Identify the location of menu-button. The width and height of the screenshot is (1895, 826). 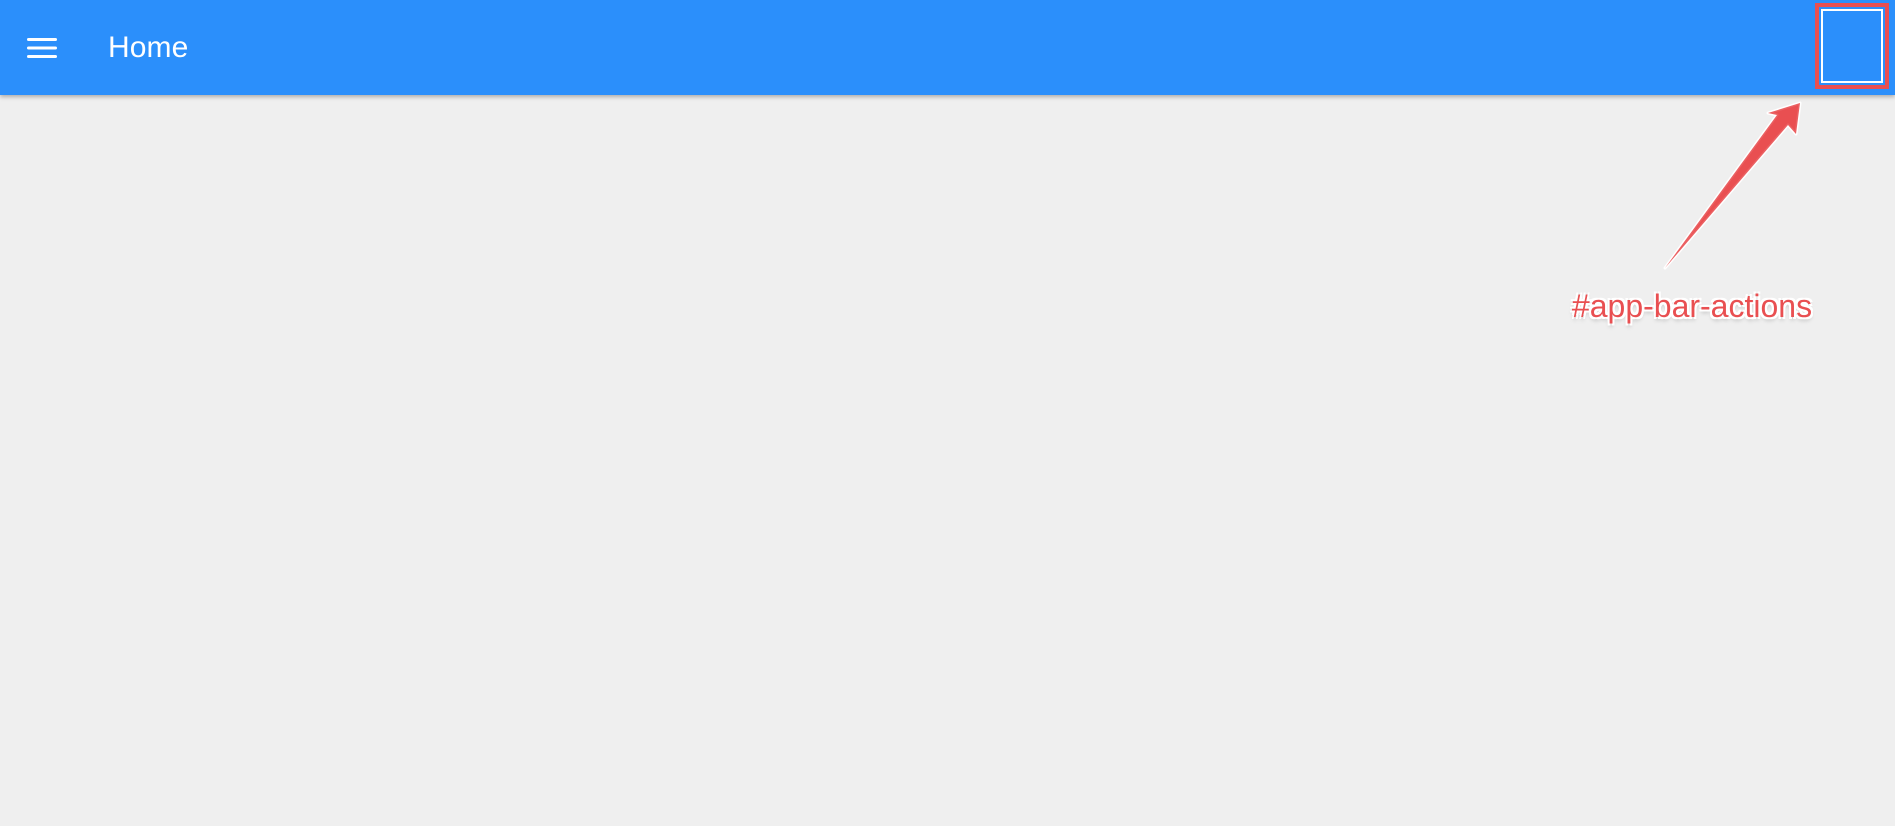
(42, 48).